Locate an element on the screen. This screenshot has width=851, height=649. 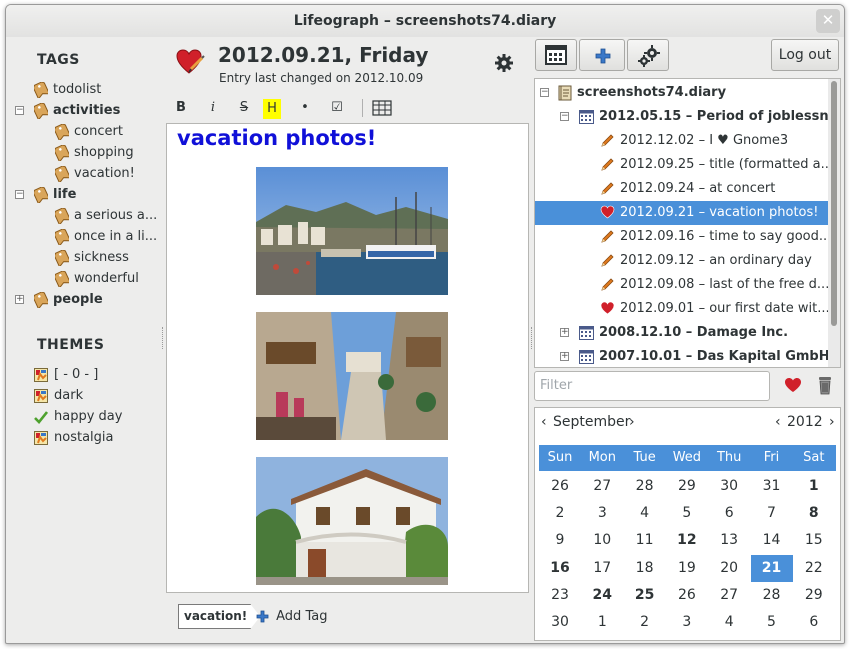
prev-year-button: ‹ is located at coordinates (778, 422).